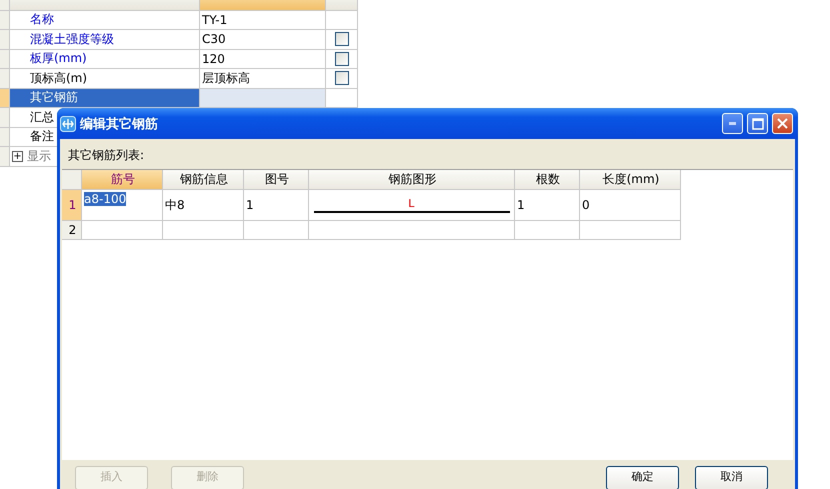 Image resolution: width=830 pixels, height=489 pixels. What do you see at coordinates (72, 230) in the screenshot?
I see `row-number: 2` at bounding box center [72, 230].